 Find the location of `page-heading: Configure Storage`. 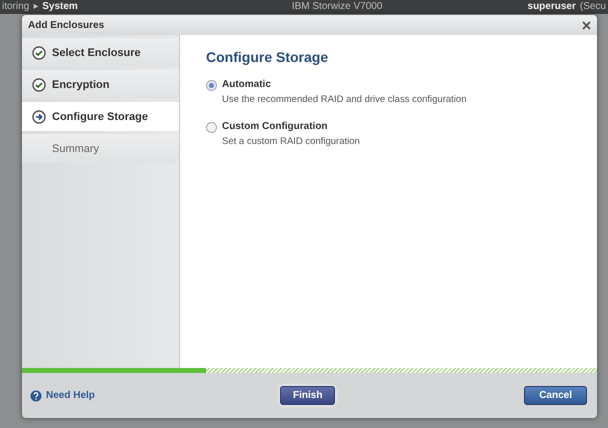

page-heading: Configure Storage is located at coordinates (268, 57).